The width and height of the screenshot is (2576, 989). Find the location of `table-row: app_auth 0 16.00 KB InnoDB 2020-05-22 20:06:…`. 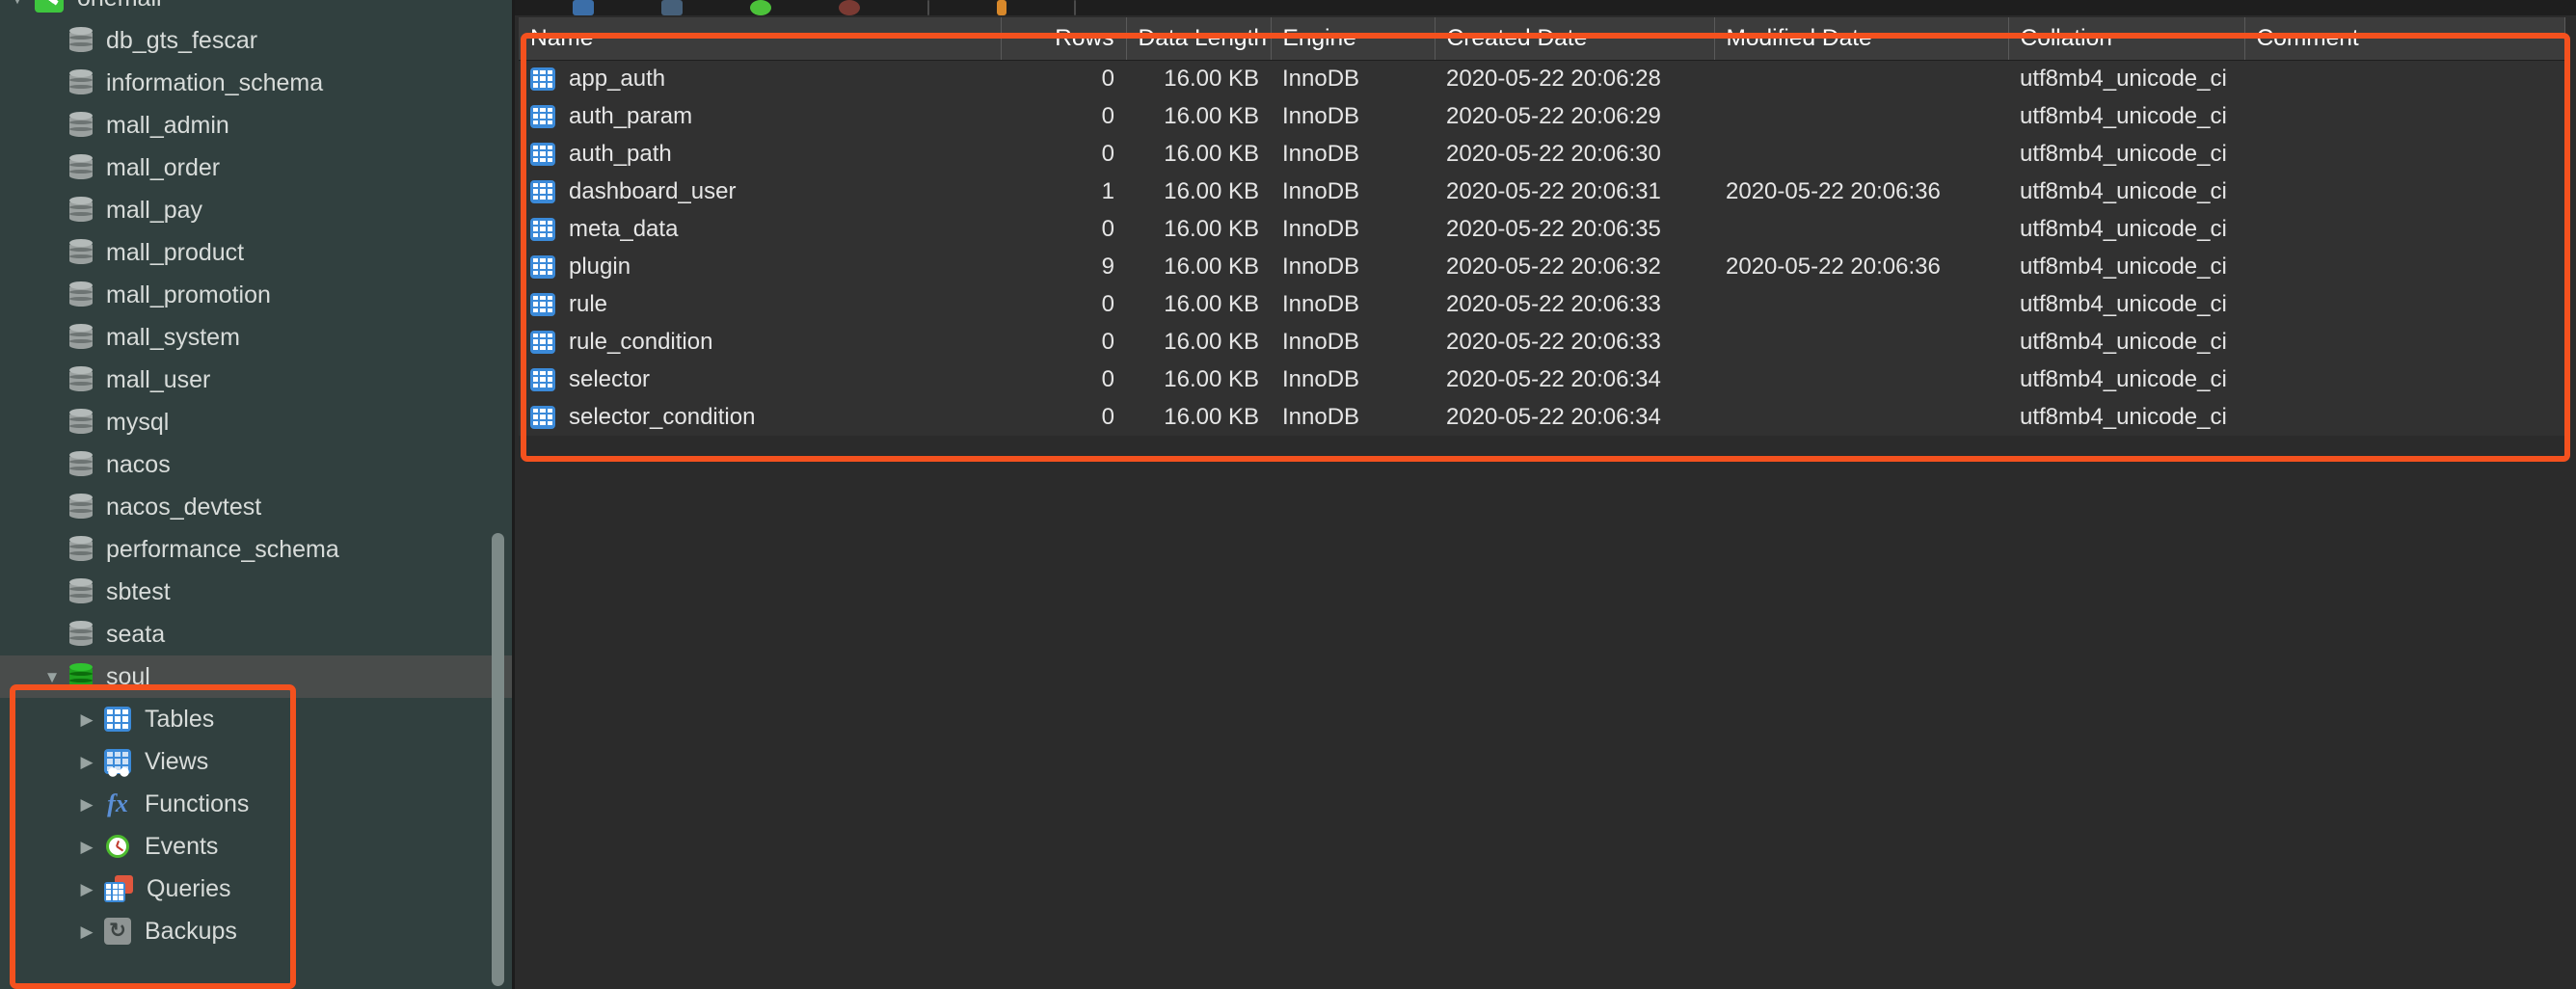

table-row: app_auth 0 16.00 KB InnoDB 2020-05-22 20:06:… is located at coordinates (1541, 78).